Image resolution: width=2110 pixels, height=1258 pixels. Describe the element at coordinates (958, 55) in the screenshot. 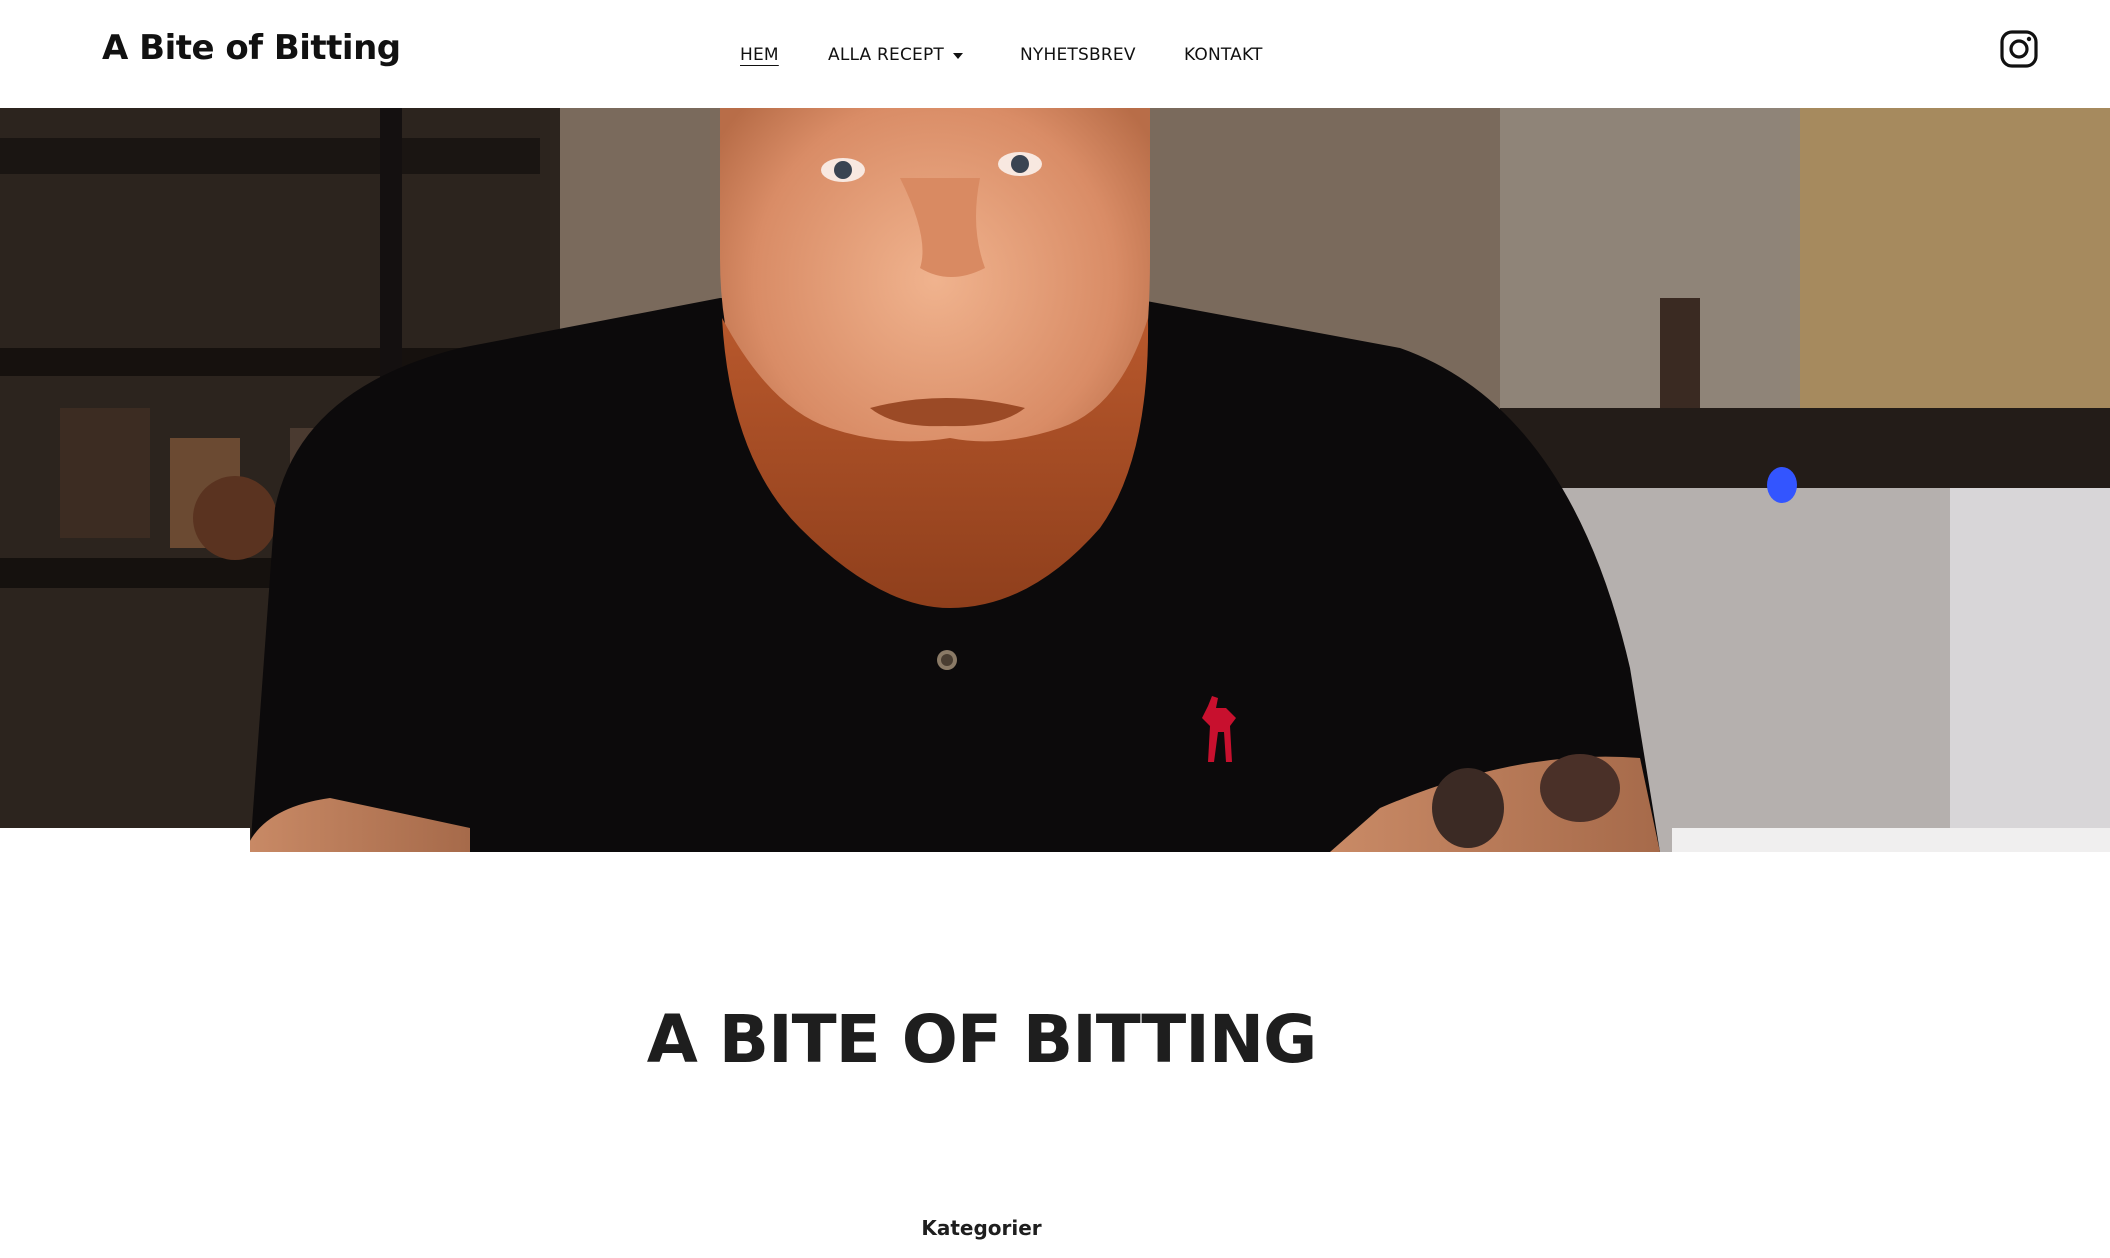

I see `chevron-down-icon` at that location.